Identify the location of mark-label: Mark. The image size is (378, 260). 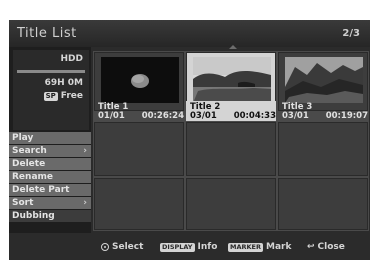
(279, 247).